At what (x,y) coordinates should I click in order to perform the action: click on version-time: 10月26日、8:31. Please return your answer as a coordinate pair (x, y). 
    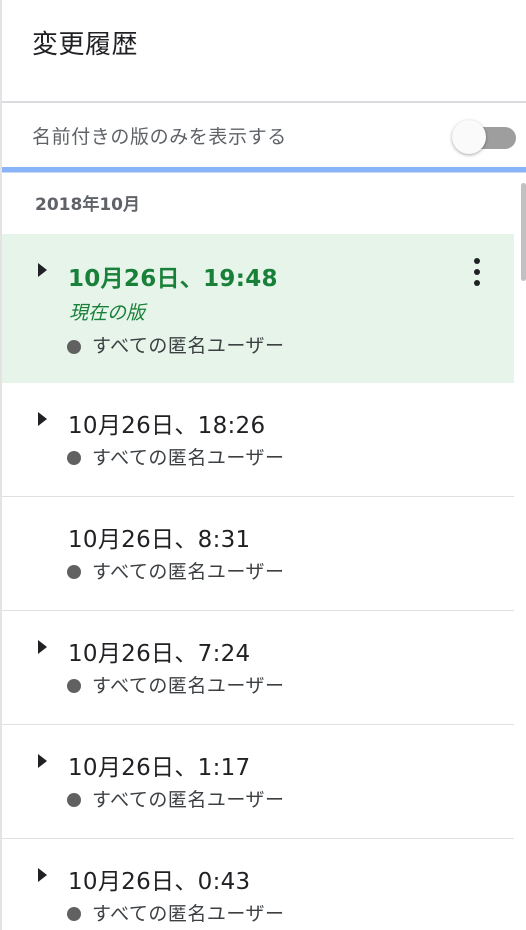
    Looking at the image, I should click on (159, 540).